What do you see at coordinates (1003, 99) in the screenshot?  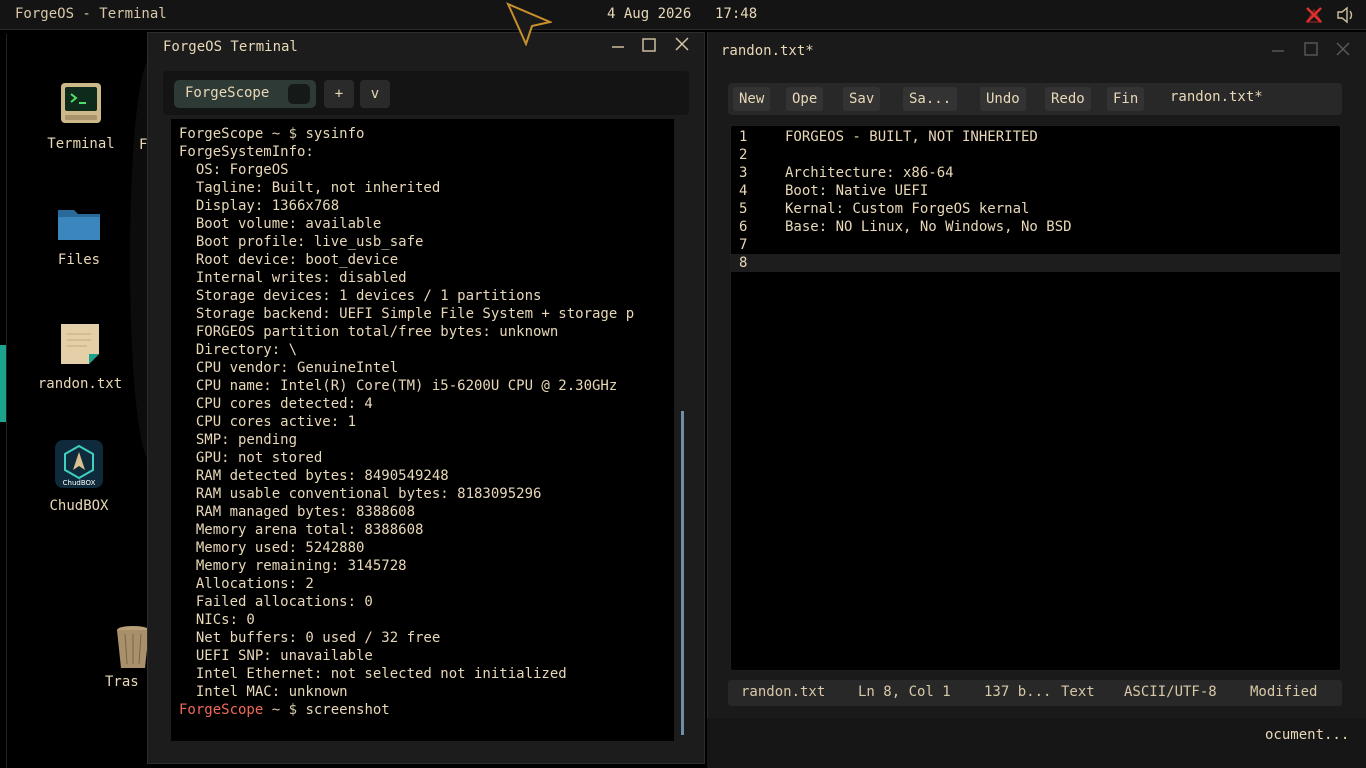 I see `undo-button: Undo` at bounding box center [1003, 99].